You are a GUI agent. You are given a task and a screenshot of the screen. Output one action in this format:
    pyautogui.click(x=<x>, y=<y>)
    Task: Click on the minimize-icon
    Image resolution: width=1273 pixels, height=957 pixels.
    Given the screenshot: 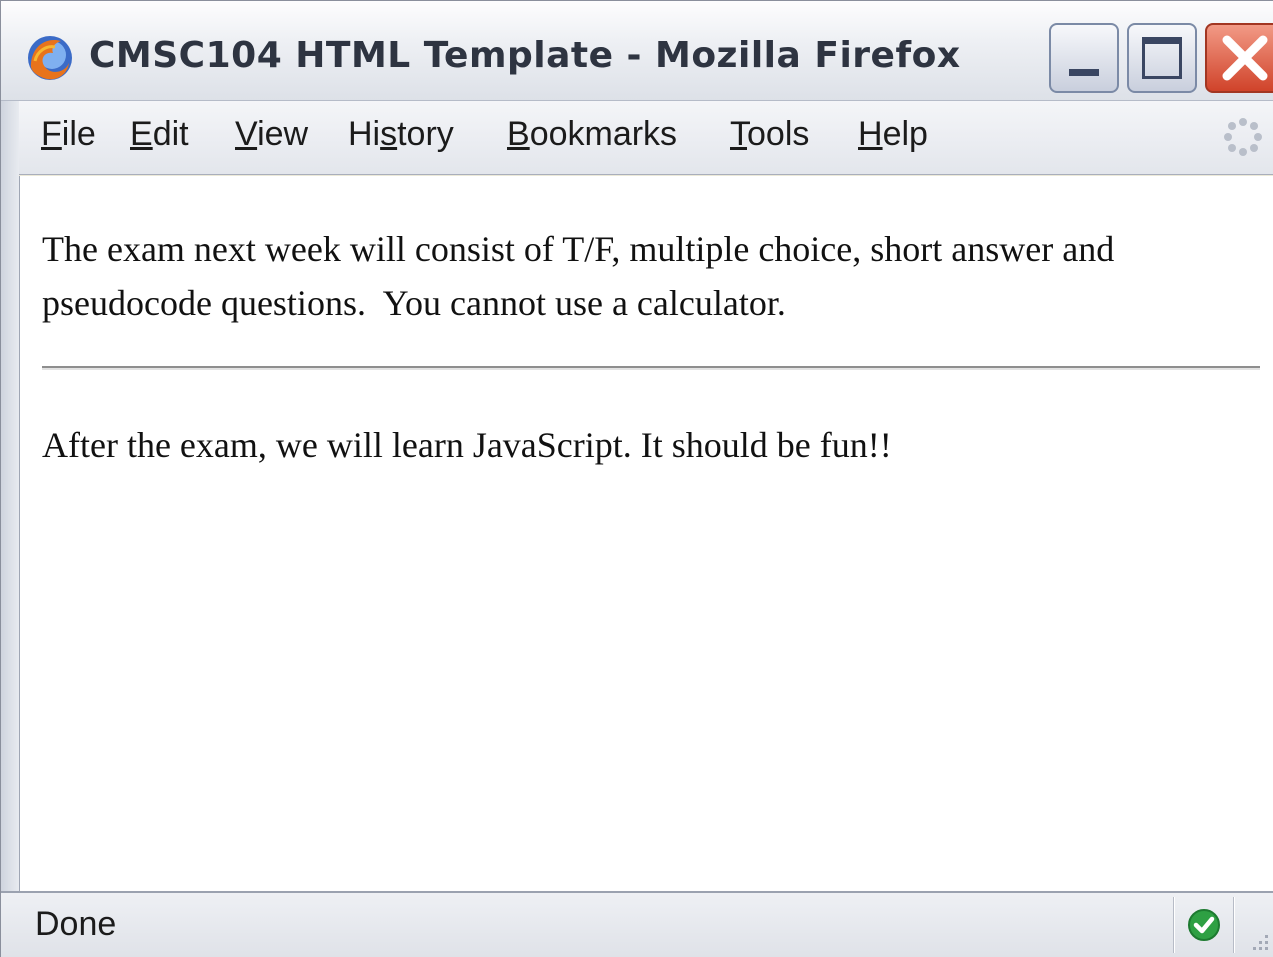 What is the action you would take?
    pyautogui.click(x=1084, y=72)
    